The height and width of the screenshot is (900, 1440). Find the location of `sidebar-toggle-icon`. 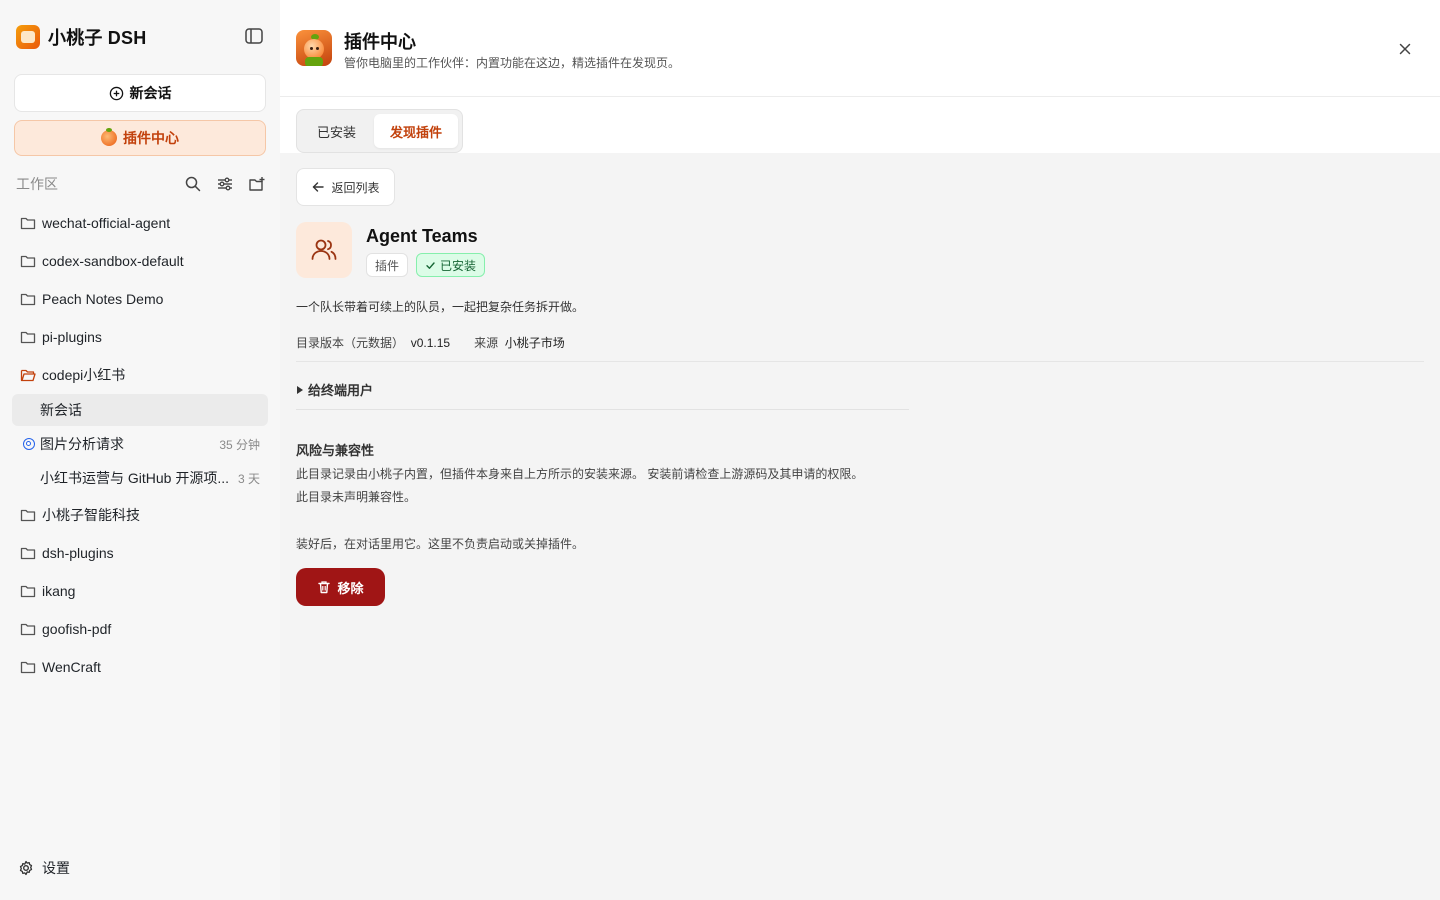

sidebar-toggle-icon is located at coordinates (254, 36).